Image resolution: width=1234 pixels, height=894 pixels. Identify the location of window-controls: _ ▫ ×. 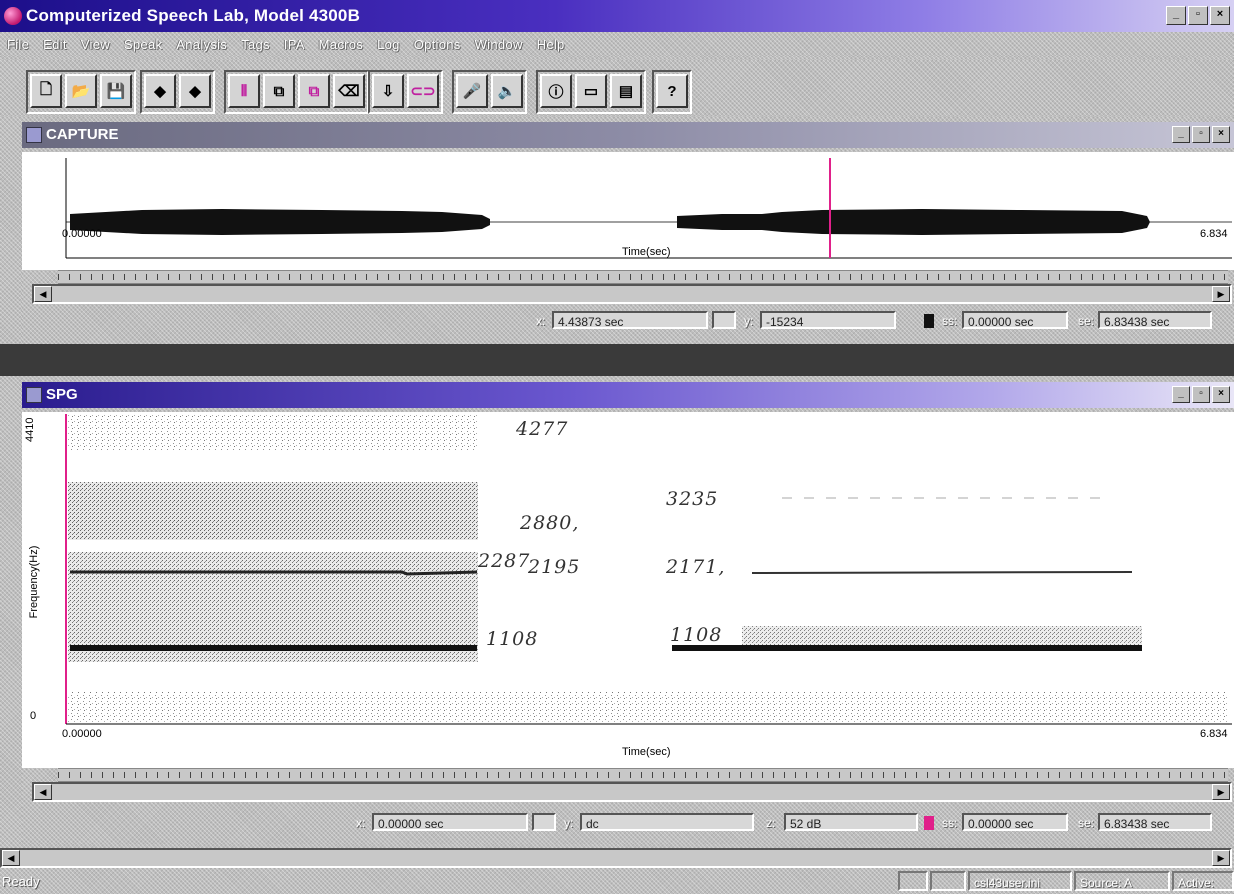
(1198, 15).